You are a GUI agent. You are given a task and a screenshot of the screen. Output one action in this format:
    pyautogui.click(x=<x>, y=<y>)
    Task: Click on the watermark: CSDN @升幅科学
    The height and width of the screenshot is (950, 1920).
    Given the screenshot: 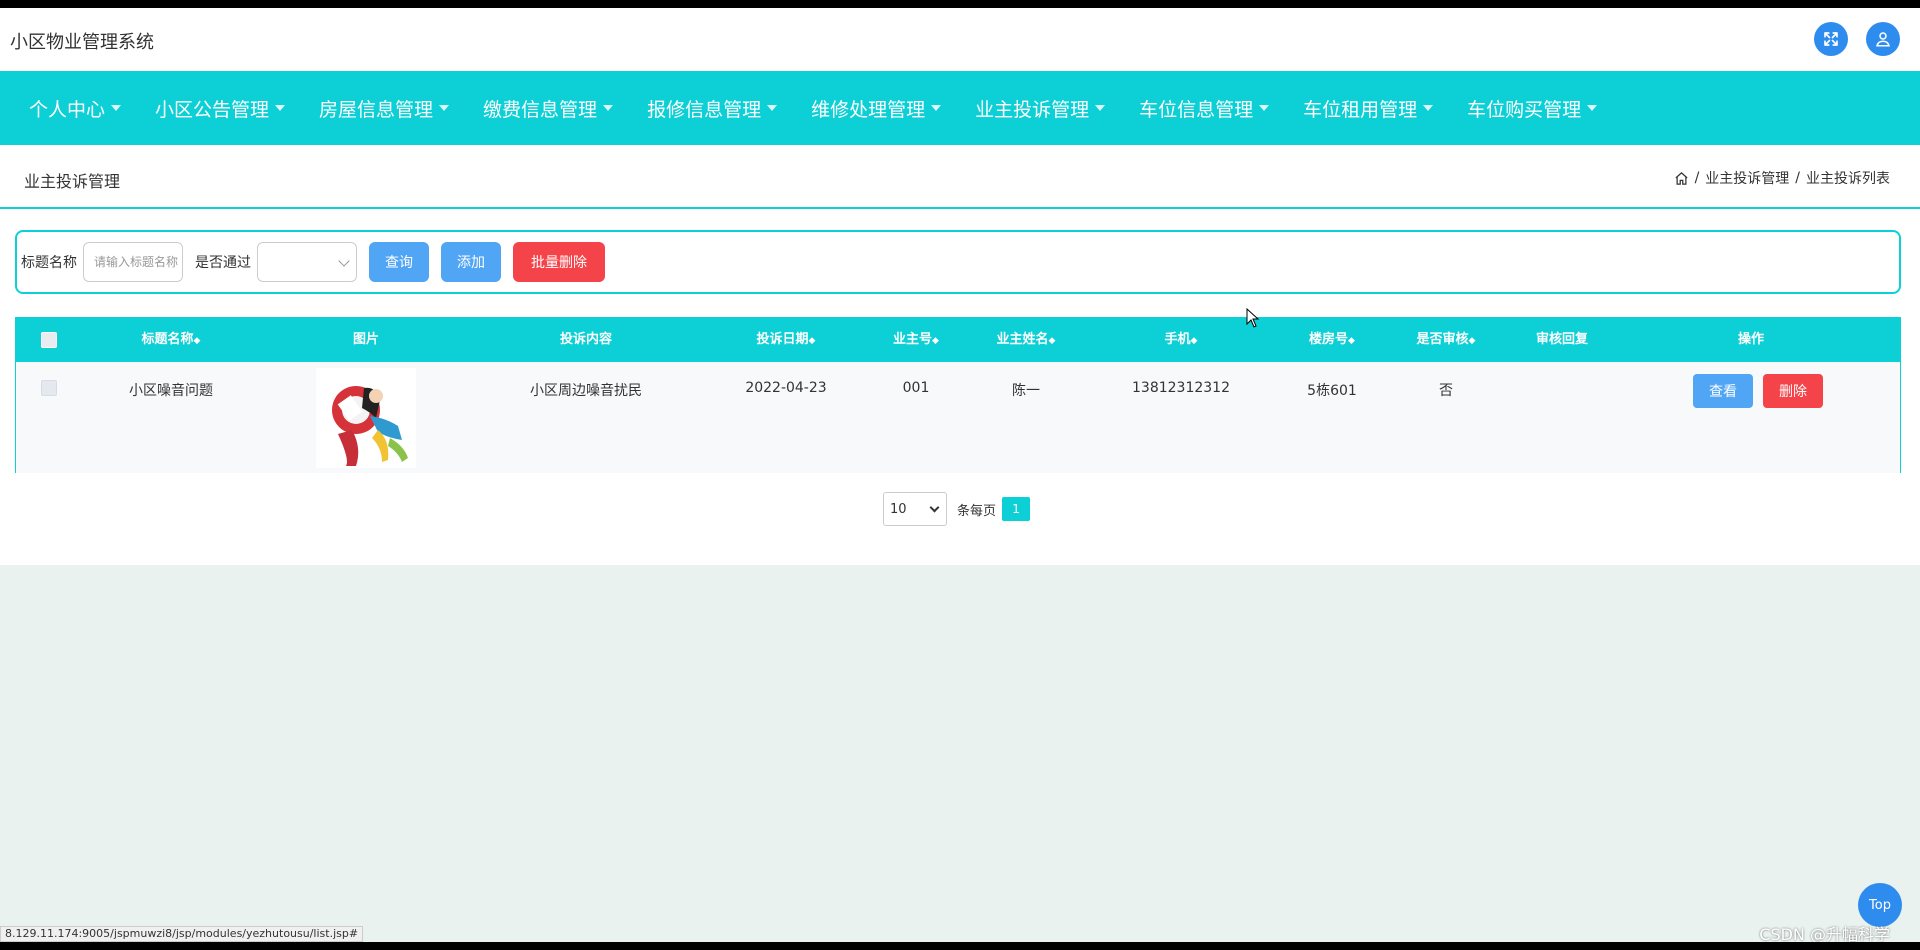 What is the action you would take?
    pyautogui.click(x=1824, y=933)
    